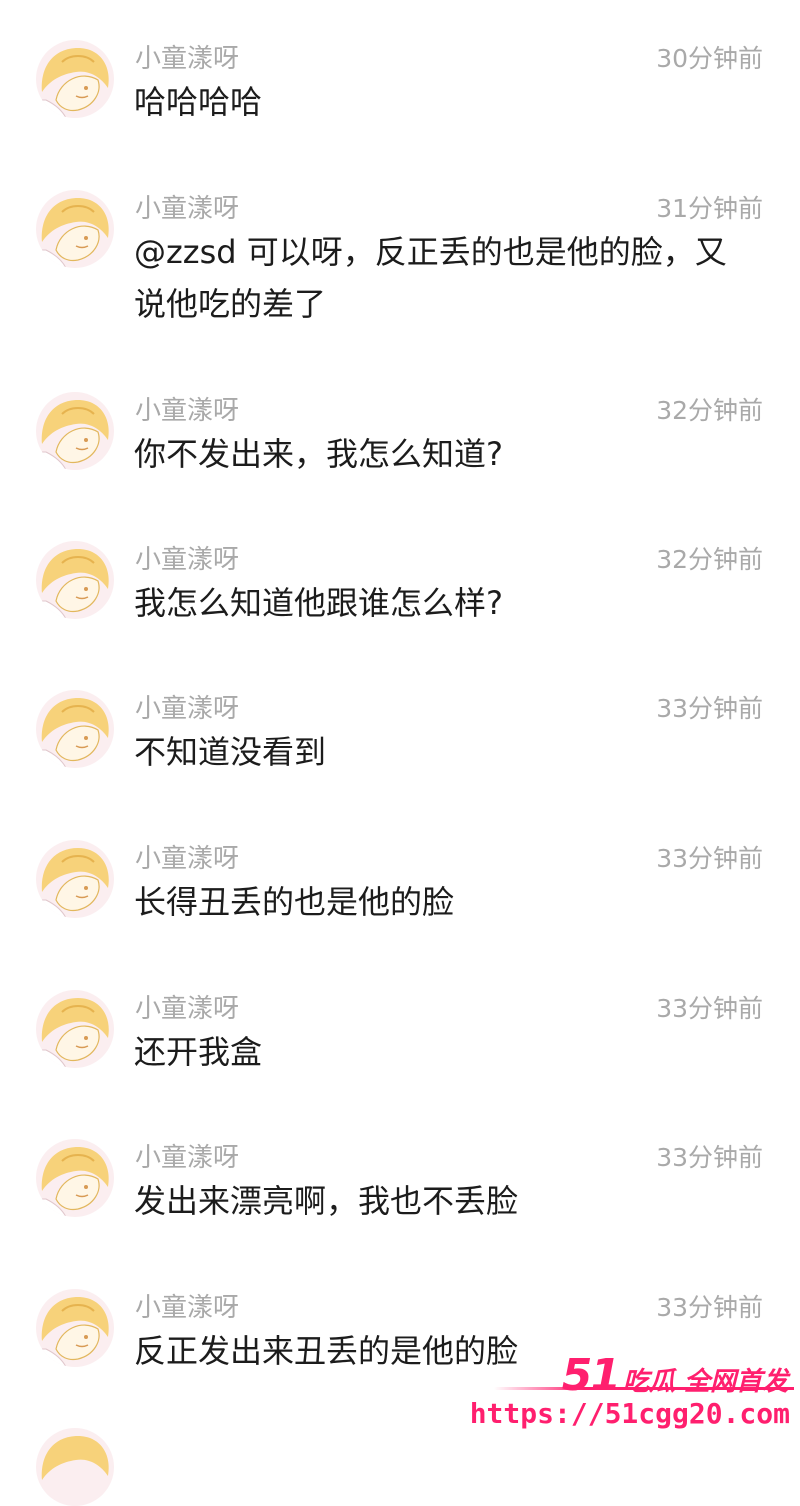  I want to click on comment-text: 你不发出来，我怎么知道?, so click(318, 454).